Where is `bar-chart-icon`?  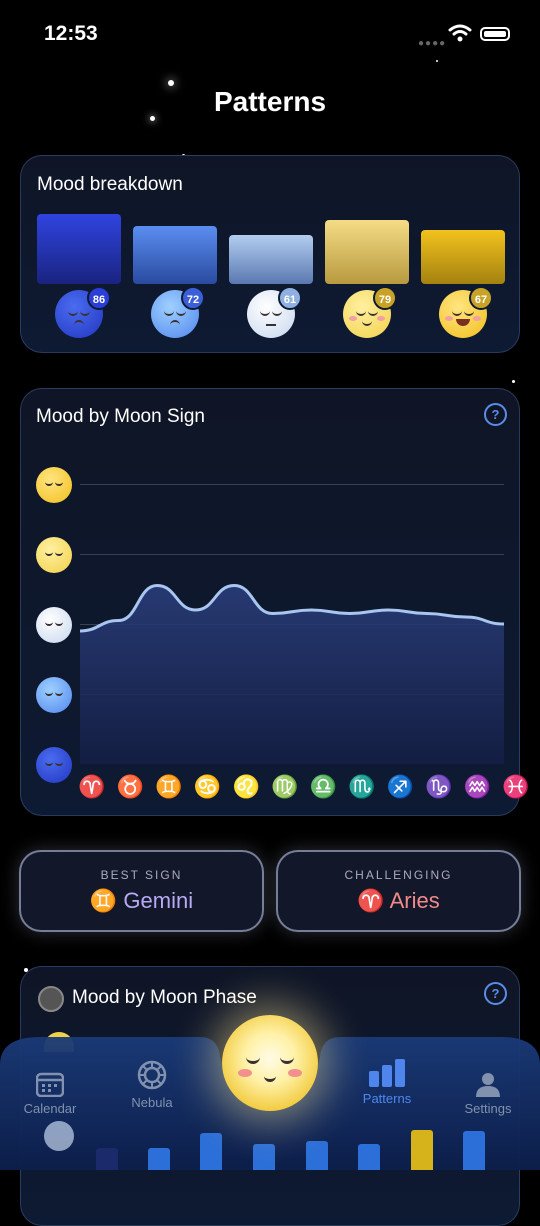
bar-chart-icon is located at coordinates (387, 1073).